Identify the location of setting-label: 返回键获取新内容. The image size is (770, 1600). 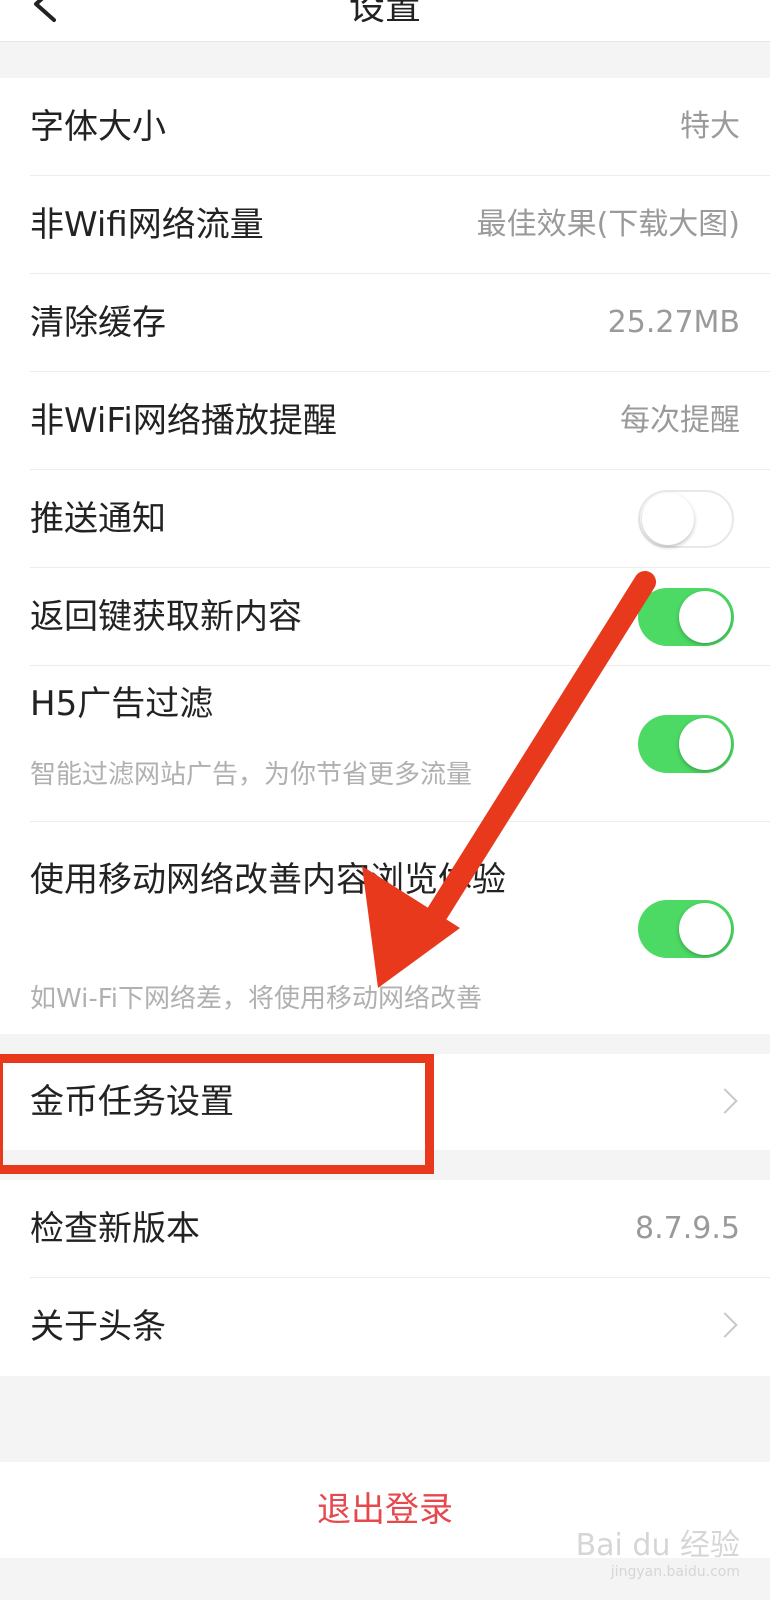
(166, 617).